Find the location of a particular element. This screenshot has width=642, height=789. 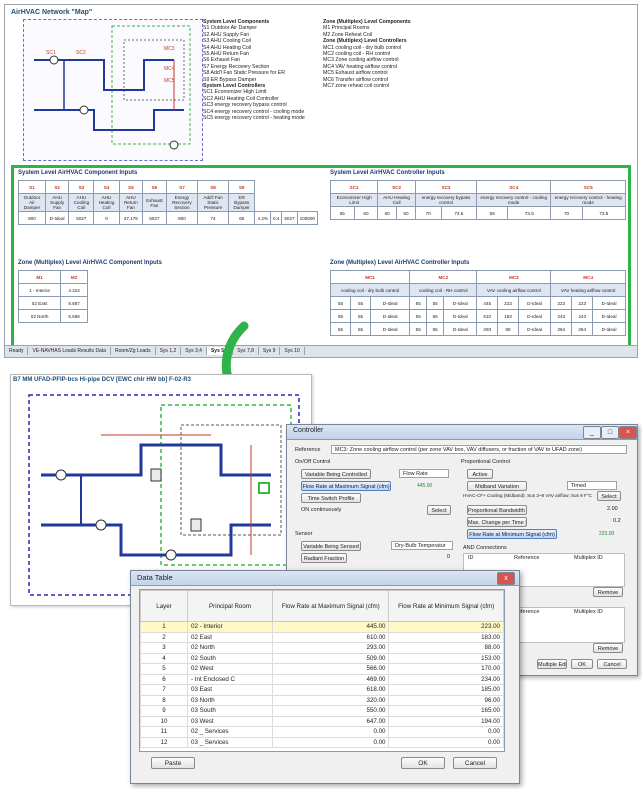

layer-cell: 2 is located at coordinates (164, 637).